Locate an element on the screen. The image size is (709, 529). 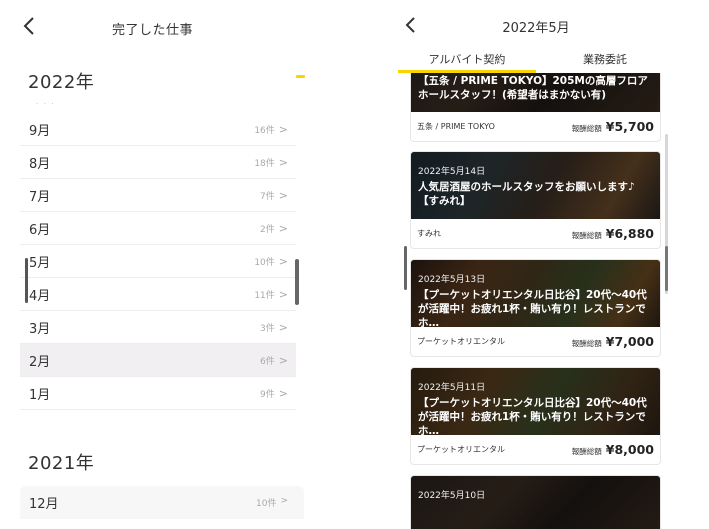
month-row-selected: 2月 6件 > is located at coordinates (158, 360).